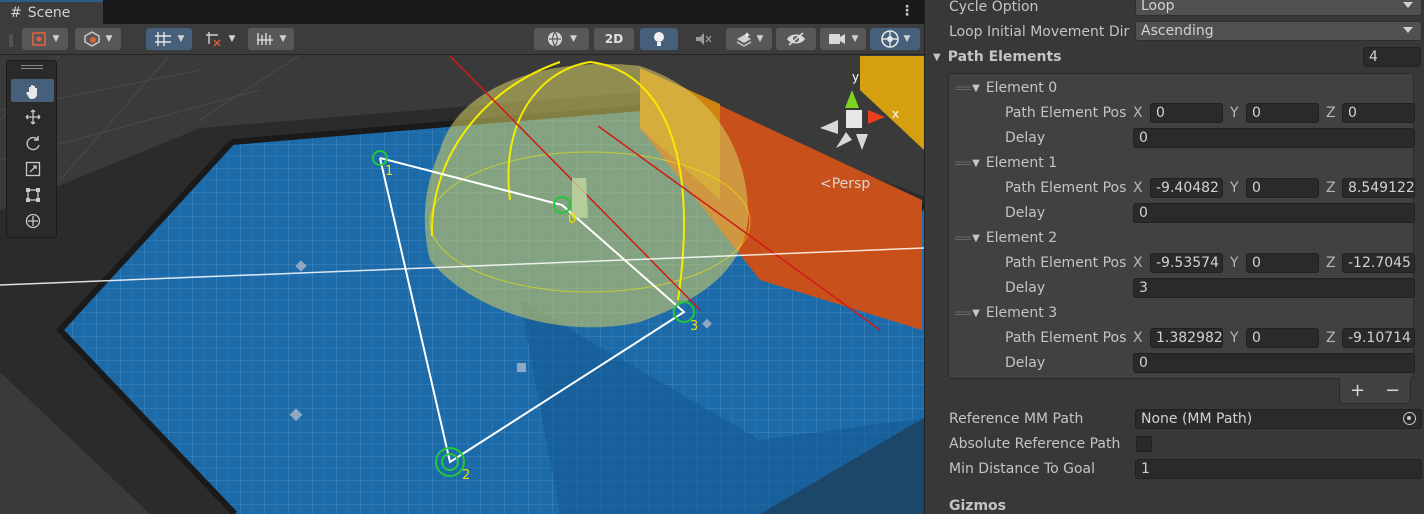  I want to click on element-2-x-field: -9.53574, so click(1186, 263).